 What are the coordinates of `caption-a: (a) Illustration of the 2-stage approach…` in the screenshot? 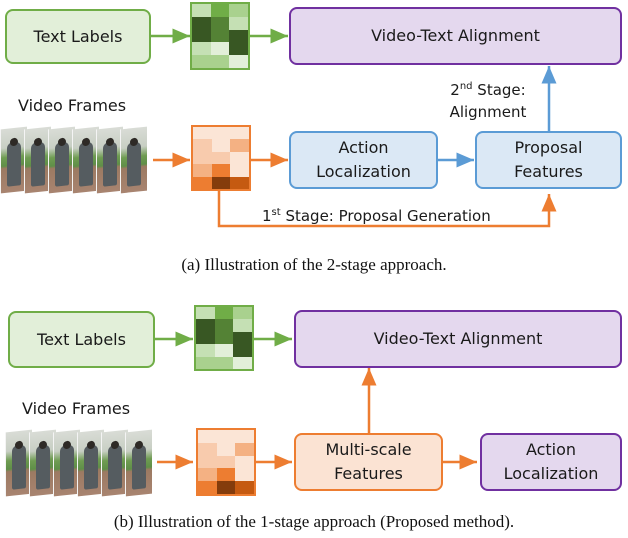 It's located at (314, 264).